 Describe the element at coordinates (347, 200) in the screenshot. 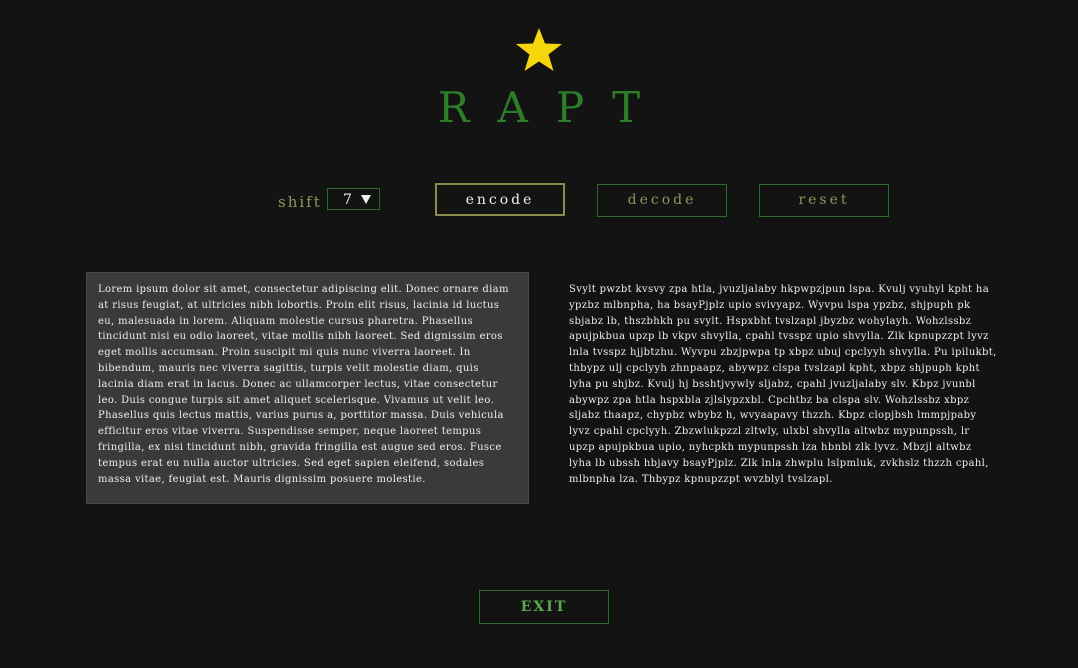

I see `shift-value: 7` at that location.